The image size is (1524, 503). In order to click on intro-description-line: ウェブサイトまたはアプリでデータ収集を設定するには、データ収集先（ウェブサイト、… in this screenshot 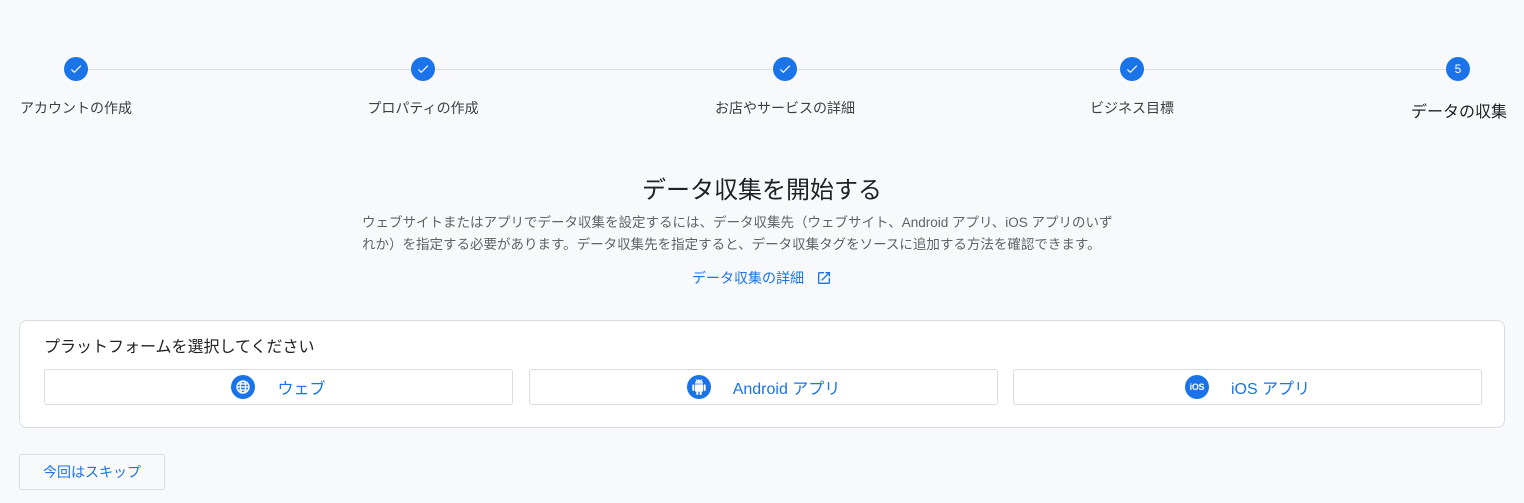, I will do `click(737, 222)`.